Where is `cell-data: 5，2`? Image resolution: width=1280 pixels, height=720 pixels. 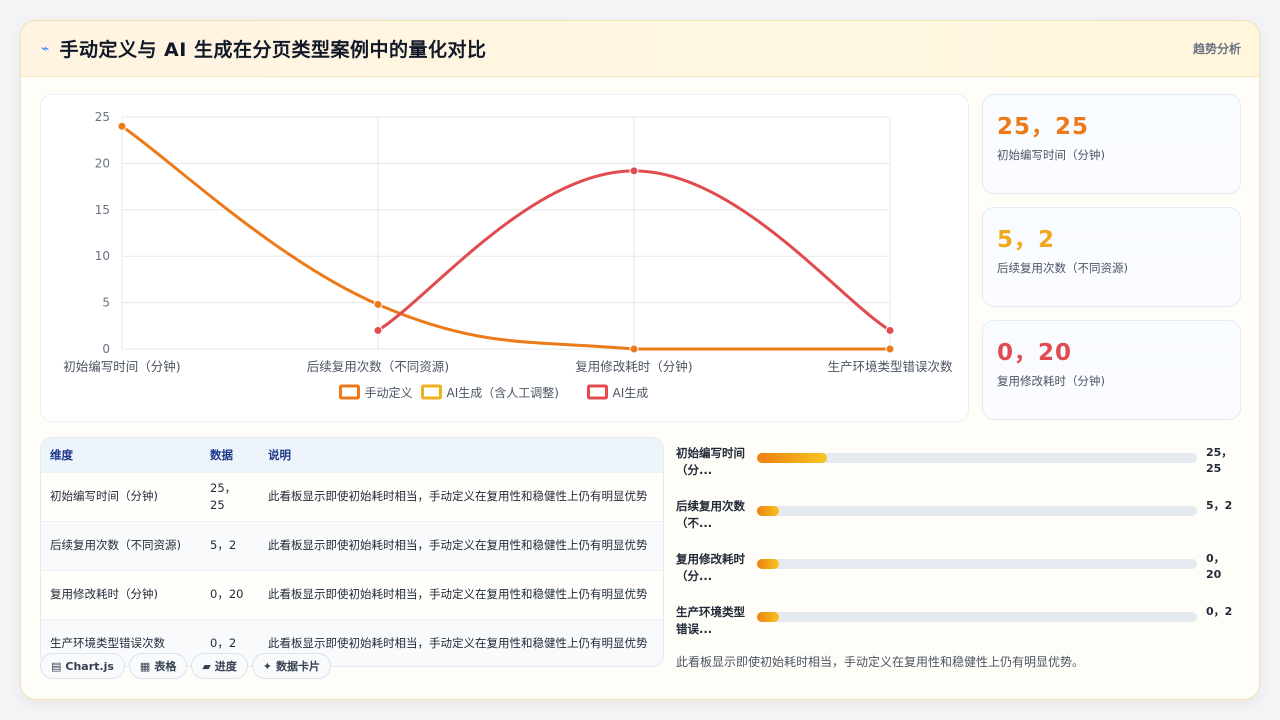
cell-data: 5，2 is located at coordinates (230, 545).